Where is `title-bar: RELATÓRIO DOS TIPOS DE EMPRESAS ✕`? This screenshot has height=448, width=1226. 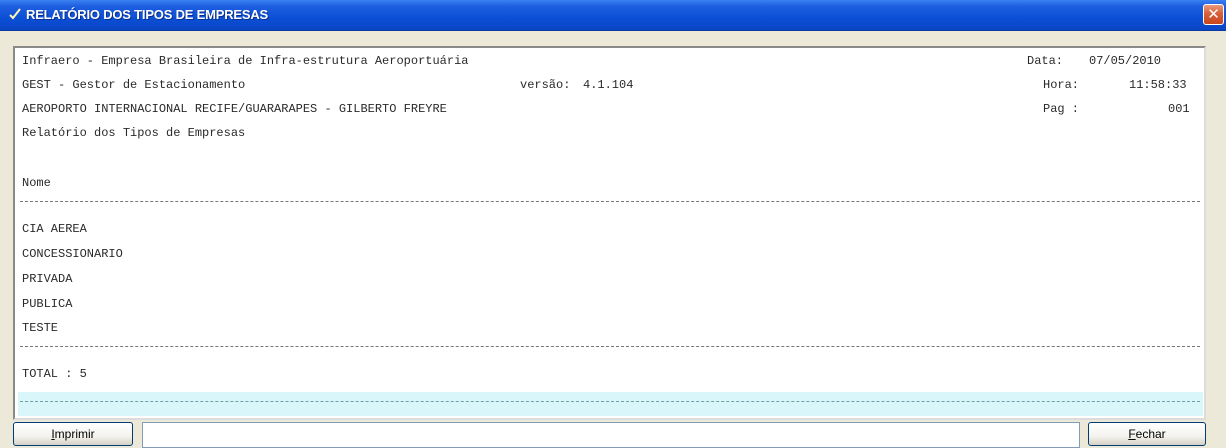
title-bar: RELATÓRIO DOS TIPOS DE EMPRESAS ✕ is located at coordinates (613, 15).